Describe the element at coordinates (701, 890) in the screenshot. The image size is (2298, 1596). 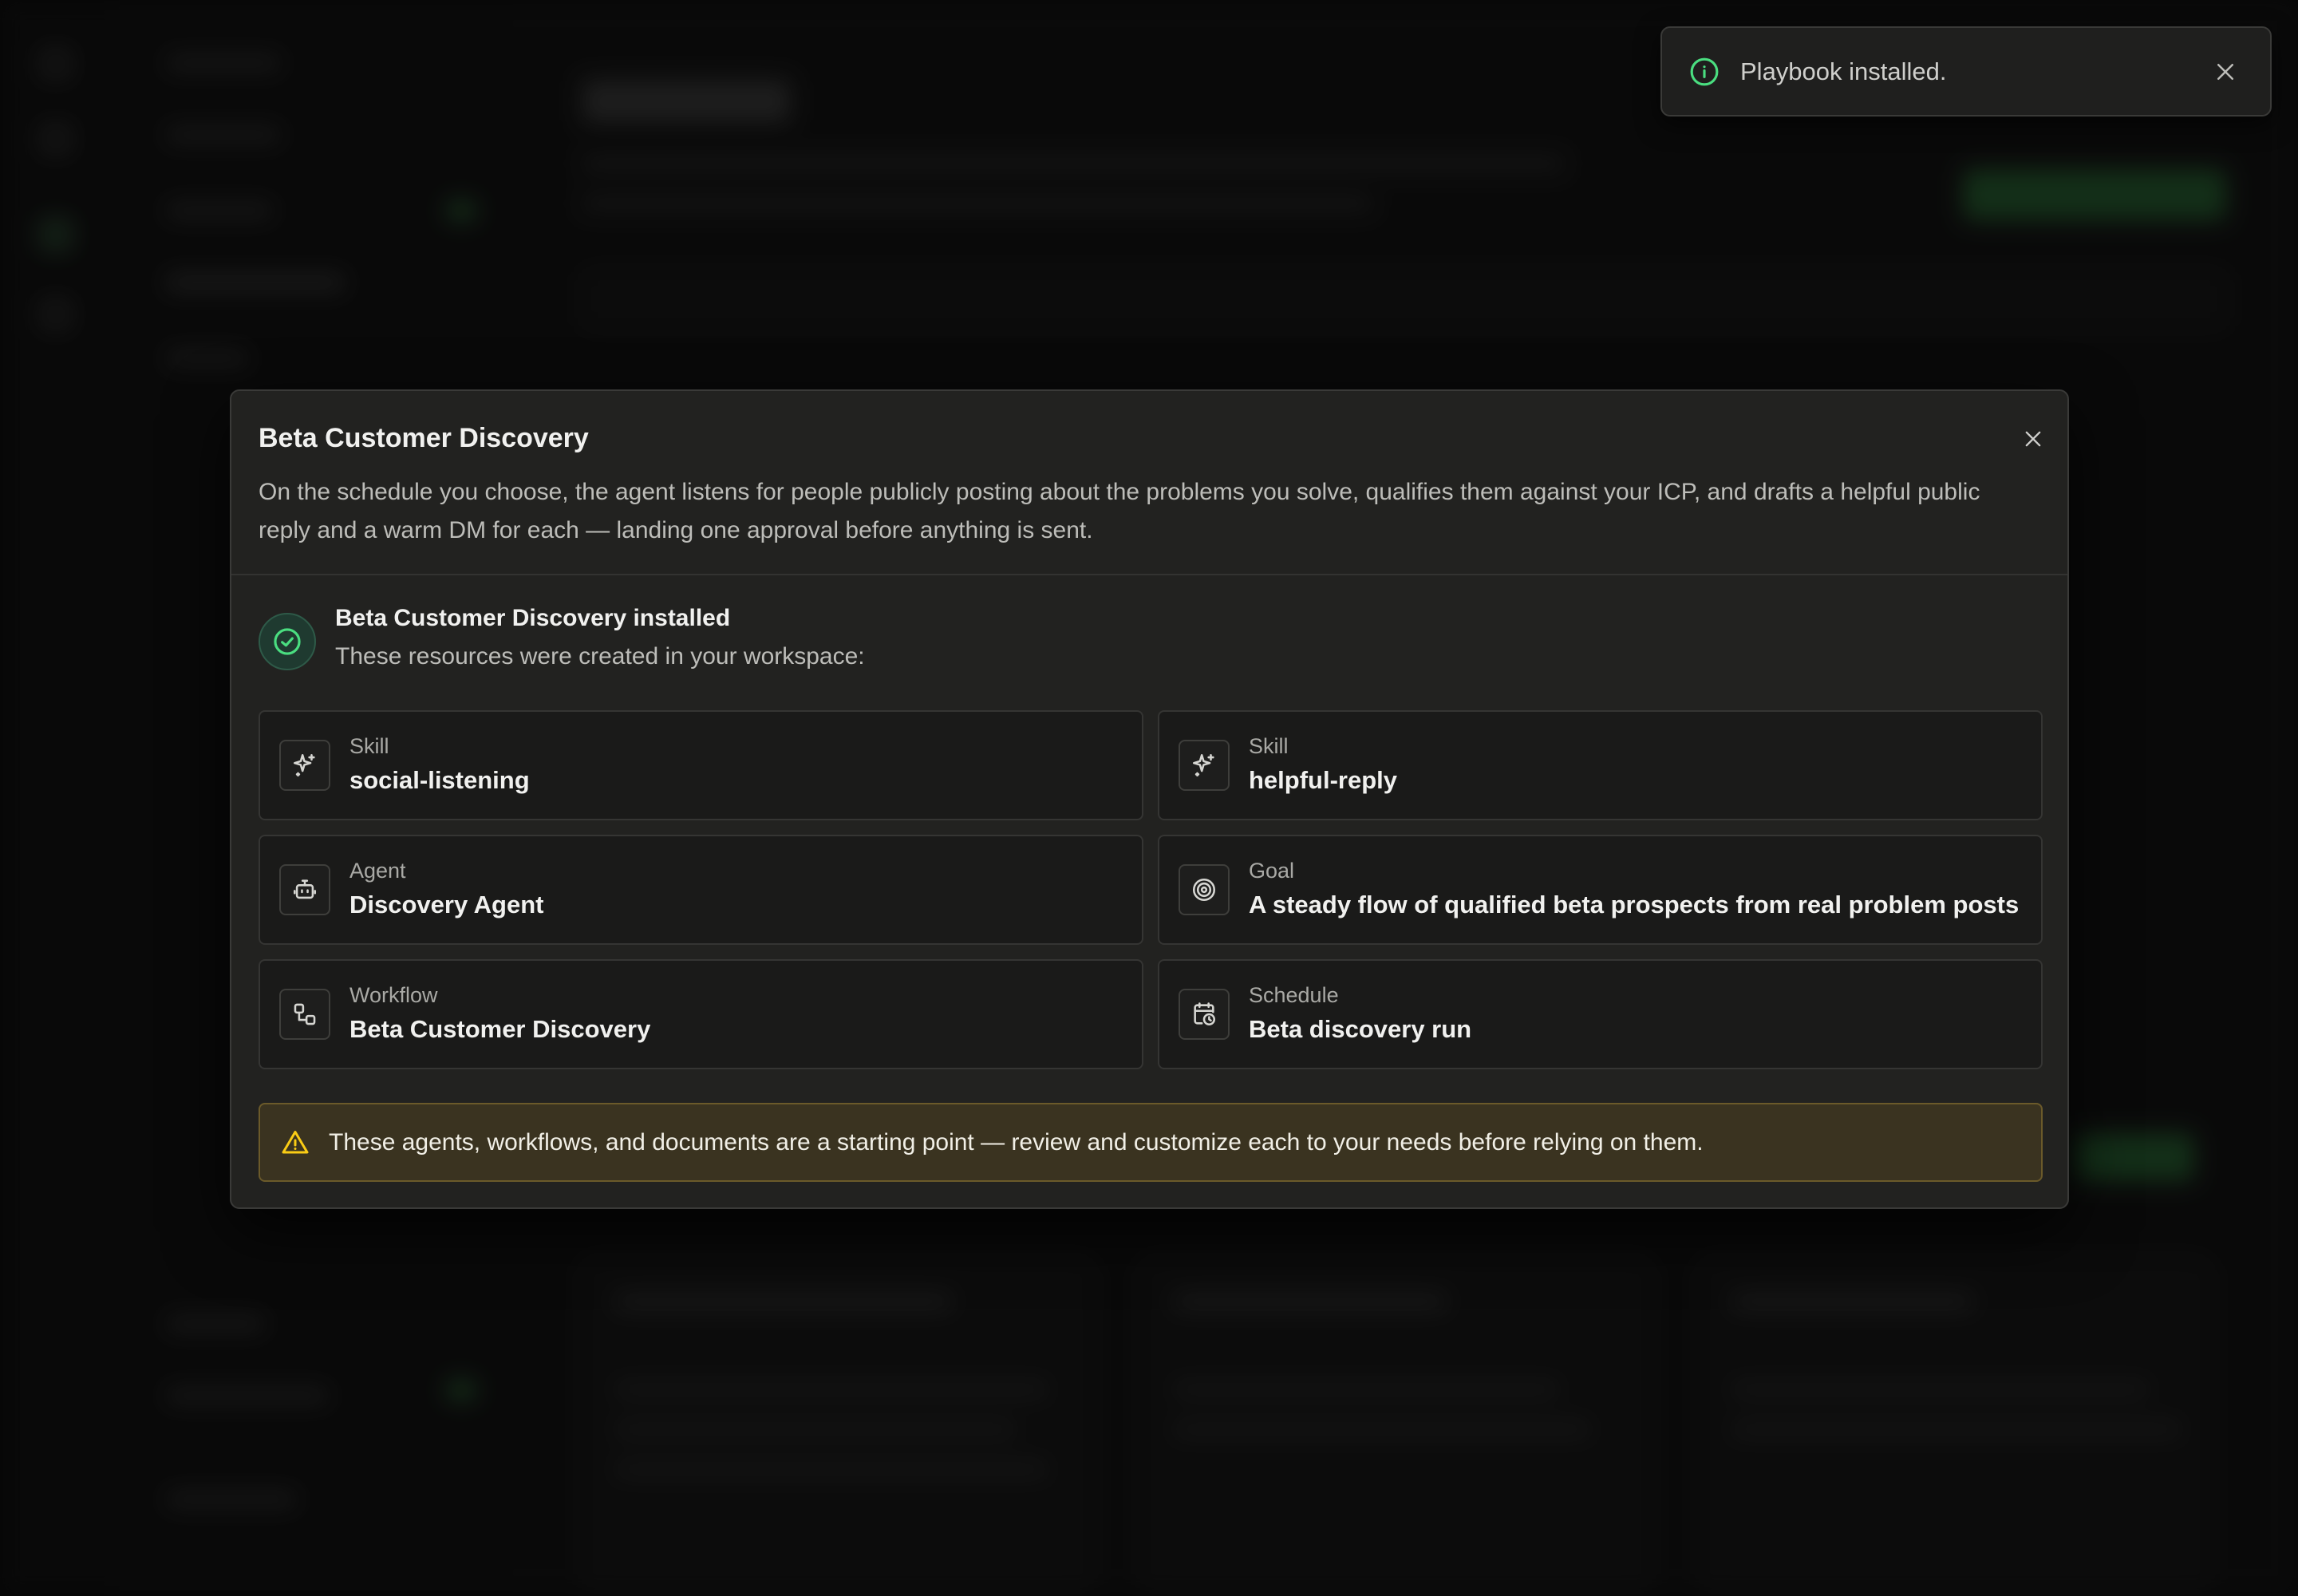
I see `resource-card-agent: Agent Discovery Agent` at that location.